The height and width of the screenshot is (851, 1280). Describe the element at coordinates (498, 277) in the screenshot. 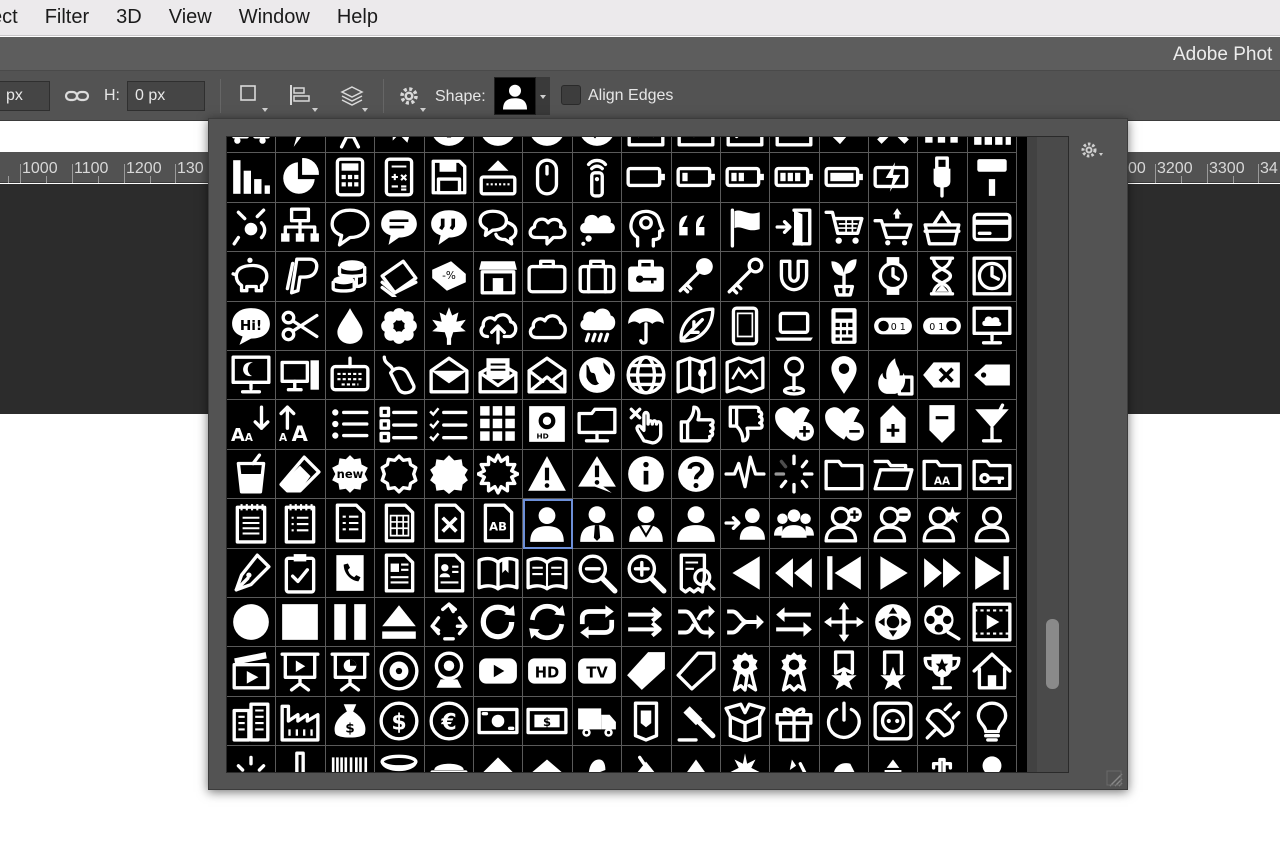

I see `shape-cell-store-front` at that location.